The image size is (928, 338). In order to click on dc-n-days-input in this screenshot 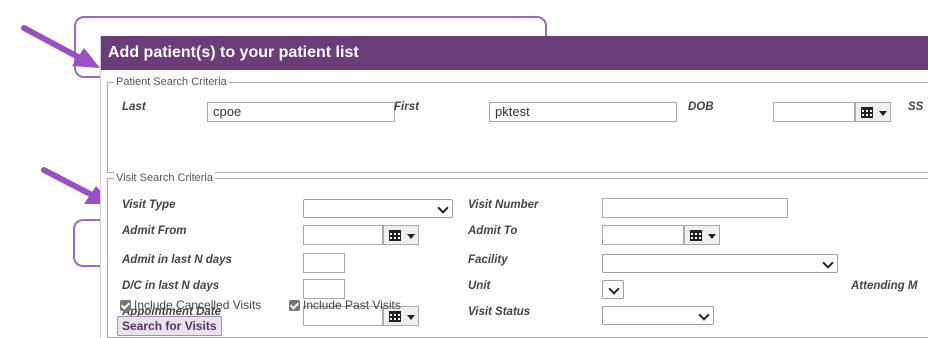, I will do `click(324, 289)`.